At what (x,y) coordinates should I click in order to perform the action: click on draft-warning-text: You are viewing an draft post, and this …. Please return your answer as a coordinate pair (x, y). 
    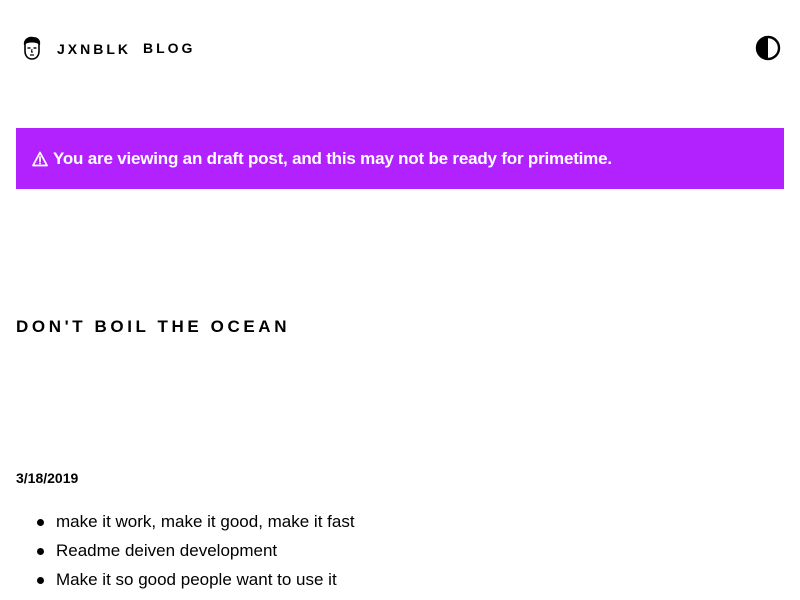
    Looking at the image, I should click on (332, 158).